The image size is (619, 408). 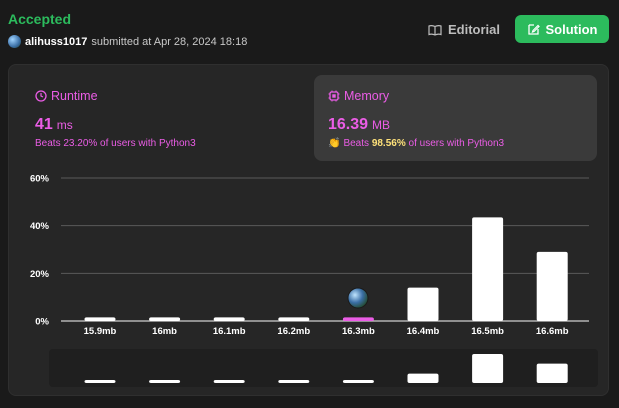 What do you see at coordinates (40, 179) in the screenshot?
I see `y-tick-label: 60%` at bounding box center [40, 179].